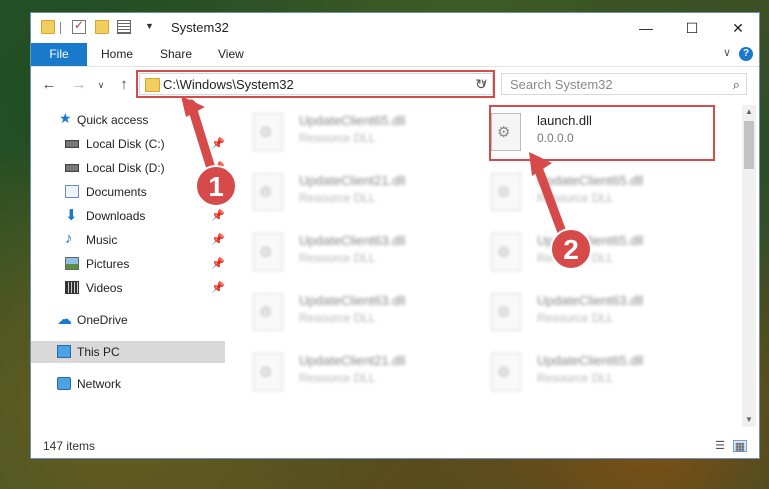 The width and height of the screenshot is (769, 489). Describe the element at coordinates (749, 420) in the screenshot. I see `scroll-down-icon: ▼` at that location.